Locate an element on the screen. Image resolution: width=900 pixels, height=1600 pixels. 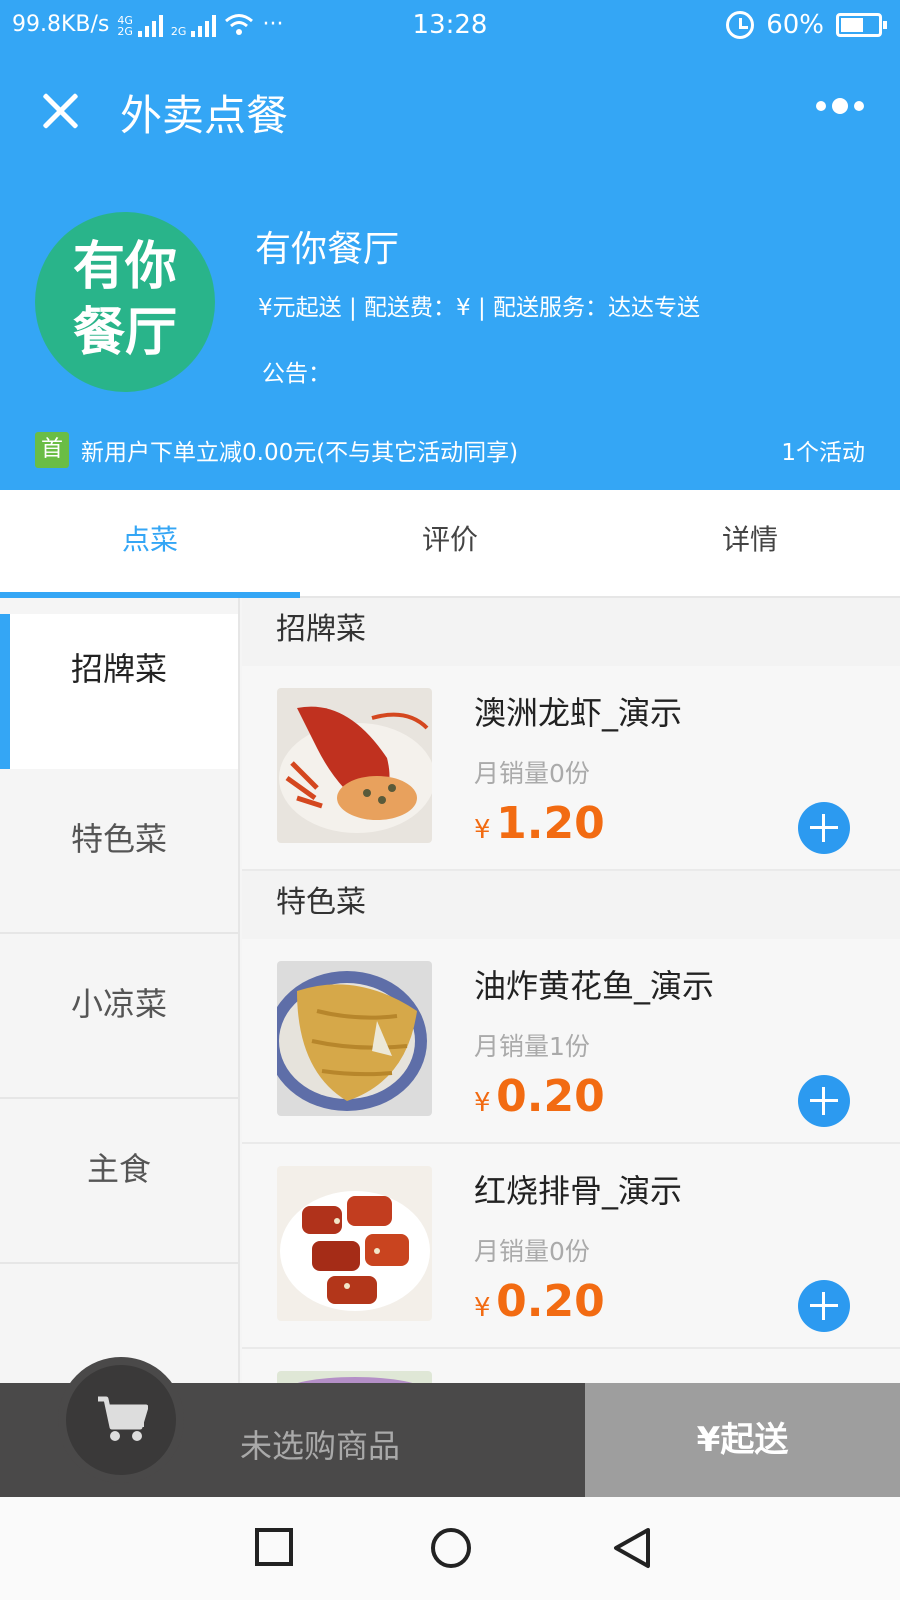
cart-empty-text: 未选购商品 is located at coordinates (320, 1446).